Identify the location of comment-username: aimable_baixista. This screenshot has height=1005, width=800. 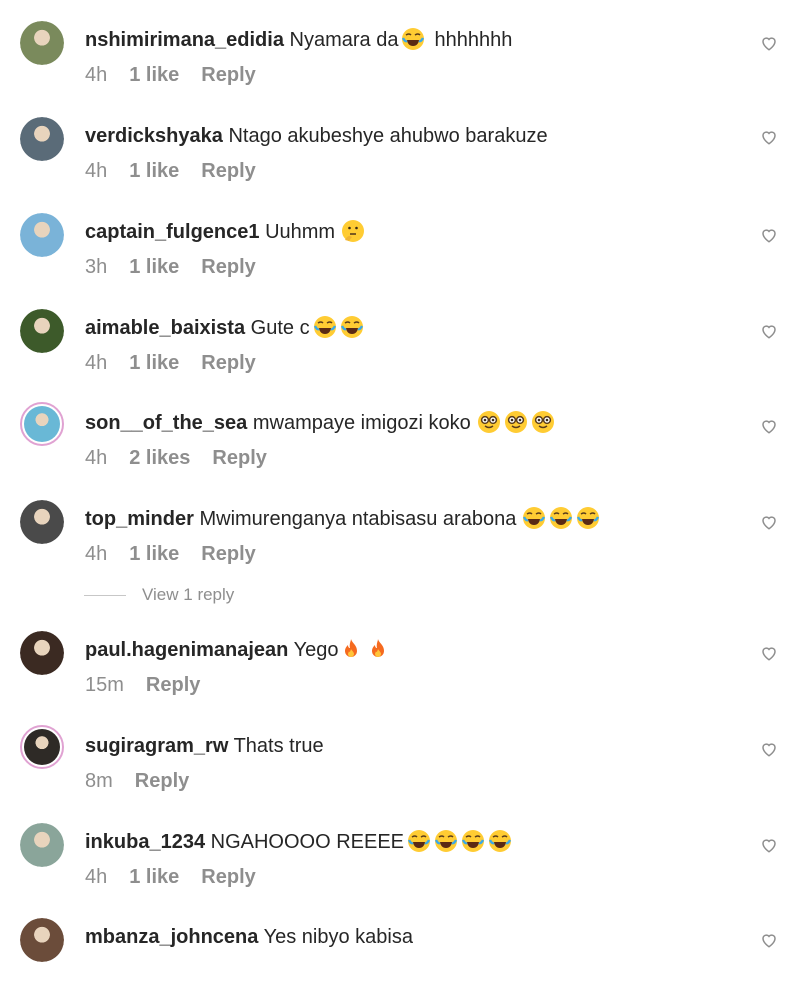
(165, 328).